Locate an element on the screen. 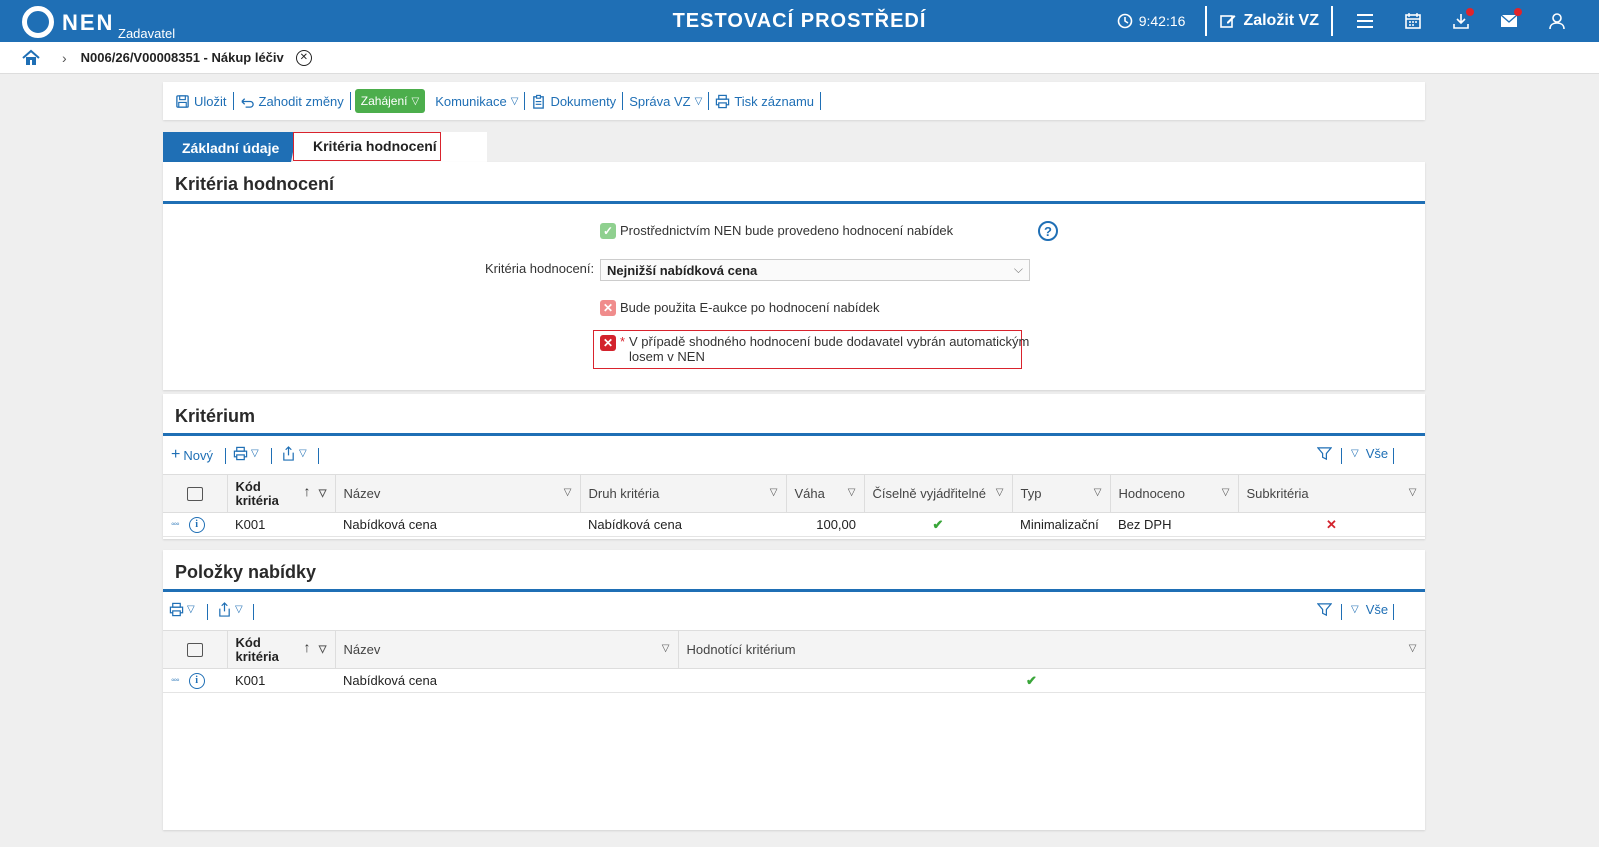  checkbox-tie-lottery: ✕ is located at coordinates (608, 343).